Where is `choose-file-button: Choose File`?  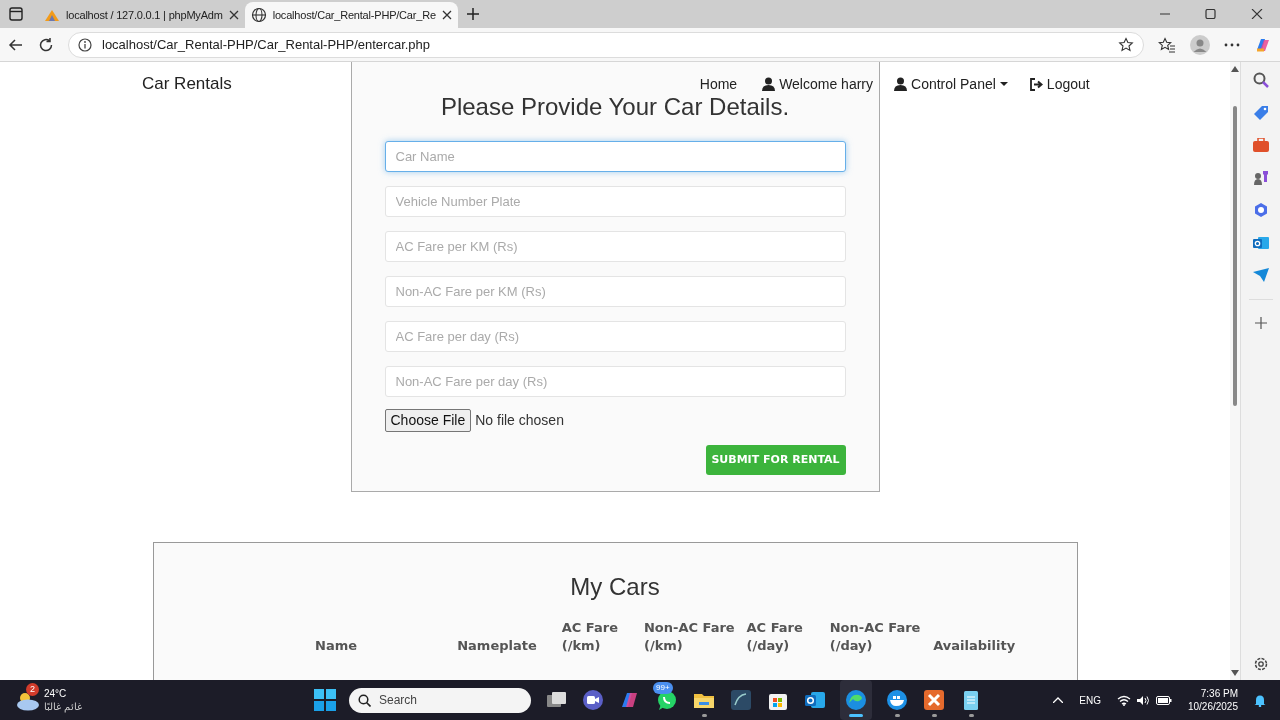
choose-file-button: Choose File is located at coordinates (428, 420).